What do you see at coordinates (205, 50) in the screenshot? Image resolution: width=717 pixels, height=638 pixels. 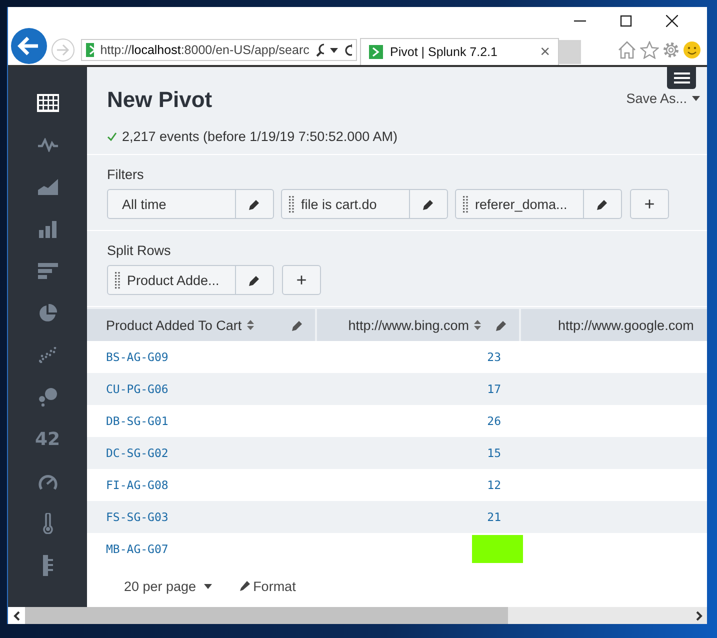 I see `url-text: http://localhost:8000/en-US/app/searc` at bounding box center [205, 50].